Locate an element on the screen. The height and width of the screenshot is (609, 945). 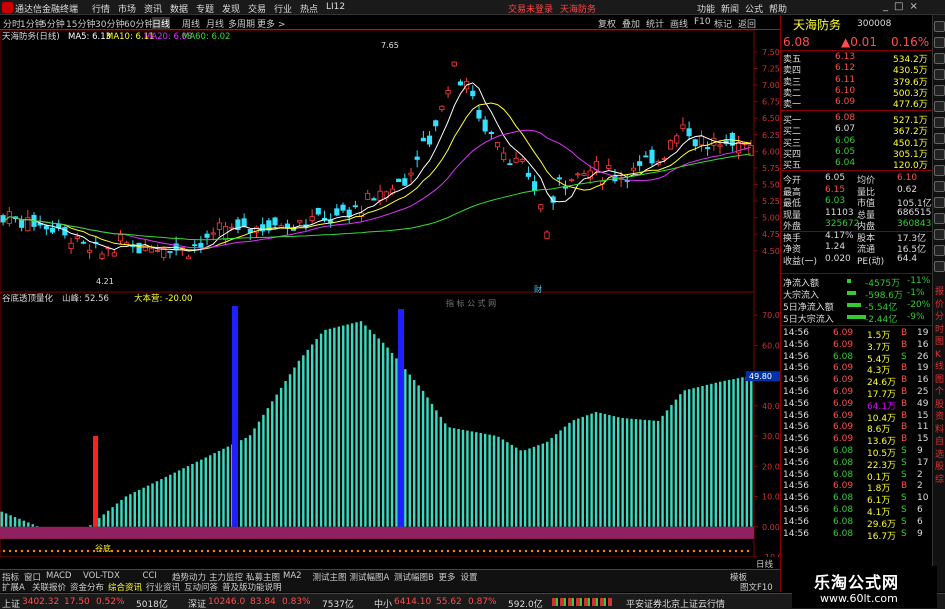
info-tab-4: 行业资讯 is located at coordinates (163, 587).